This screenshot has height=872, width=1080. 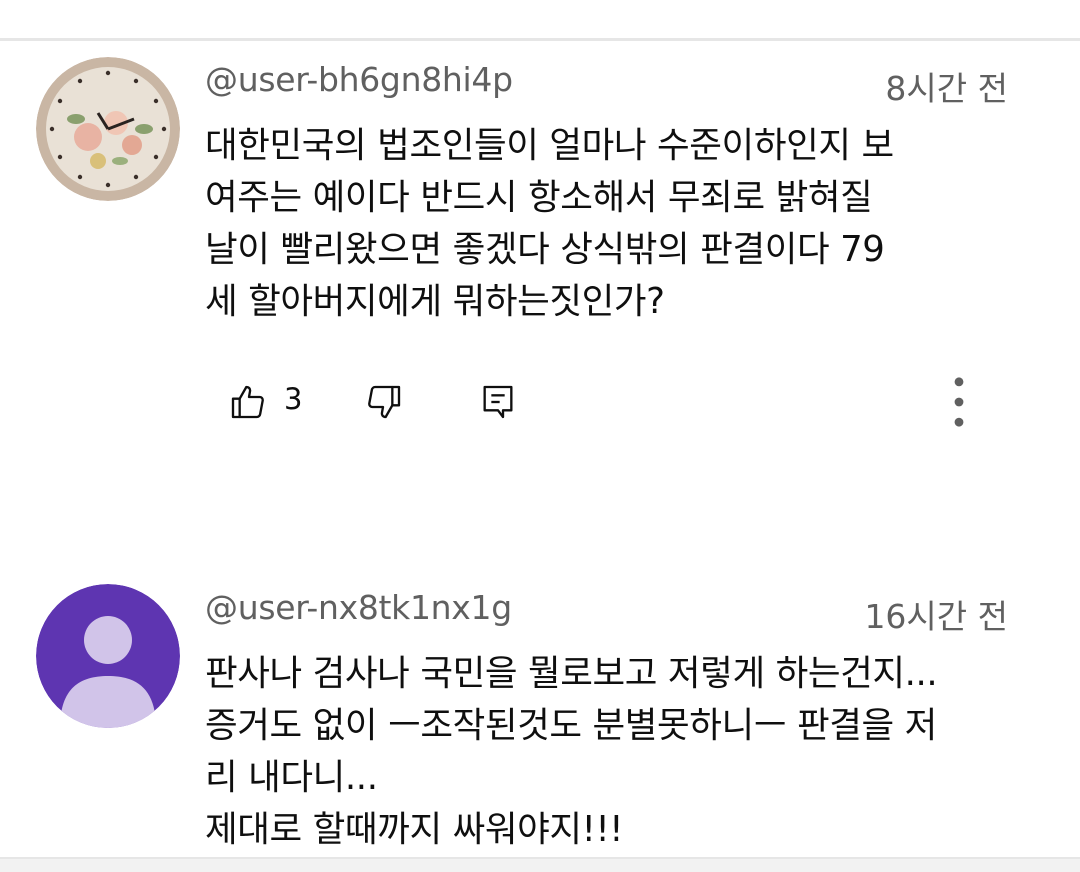 I want to click on dislike-button, so click(x=384, y=402).